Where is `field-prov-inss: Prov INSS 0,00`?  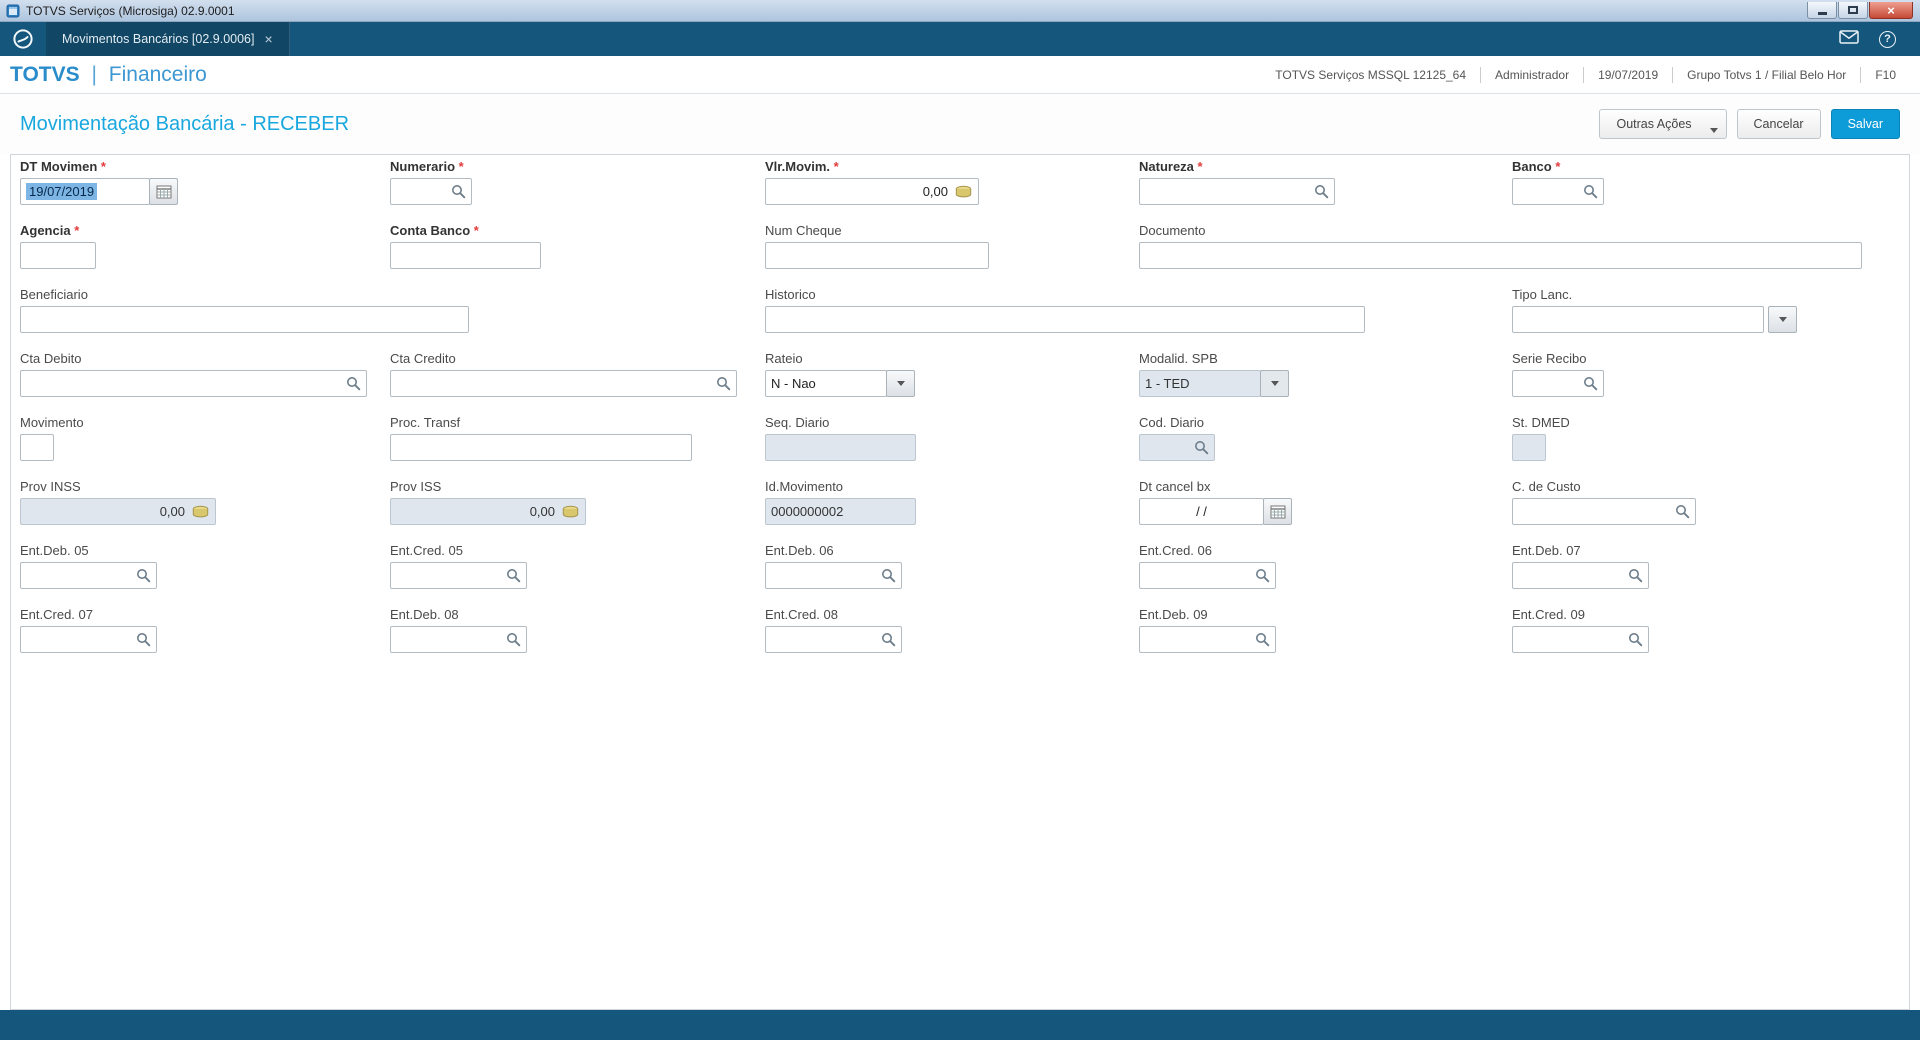 field-prov-inss: Prov INSS 0,00 is located at coordinates (118, 502).